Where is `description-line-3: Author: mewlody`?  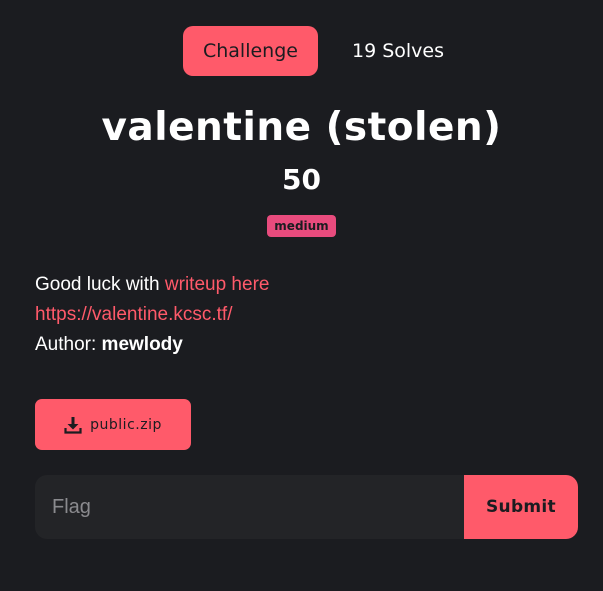
description-line-3: Author: mewlody is located at coordinates (305, 345).